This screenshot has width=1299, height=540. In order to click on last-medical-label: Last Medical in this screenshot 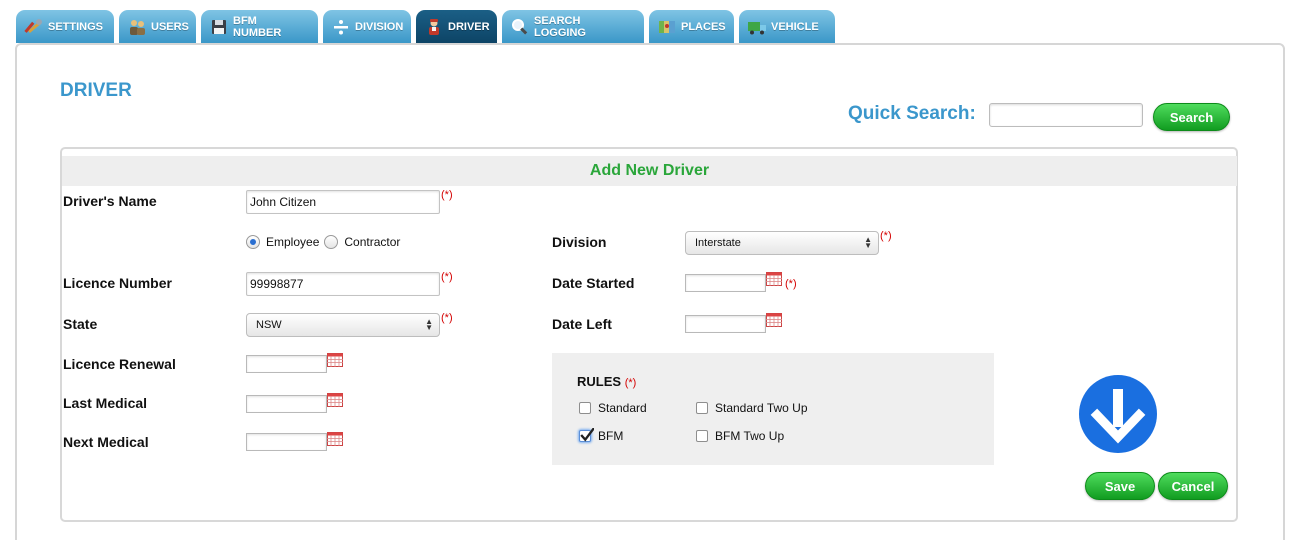, I will do `click(105, 403)`.